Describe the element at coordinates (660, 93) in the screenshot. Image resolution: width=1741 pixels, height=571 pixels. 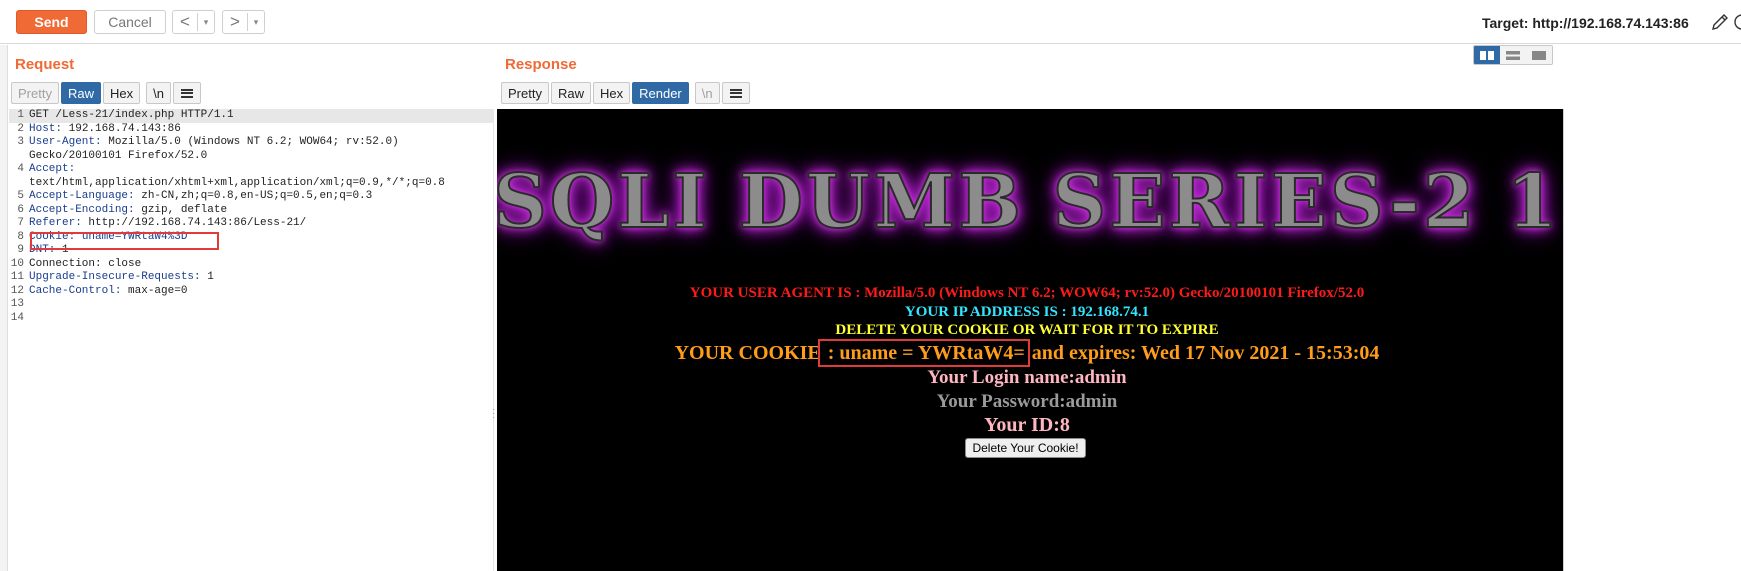
I see `tab-render: Render` at that location.